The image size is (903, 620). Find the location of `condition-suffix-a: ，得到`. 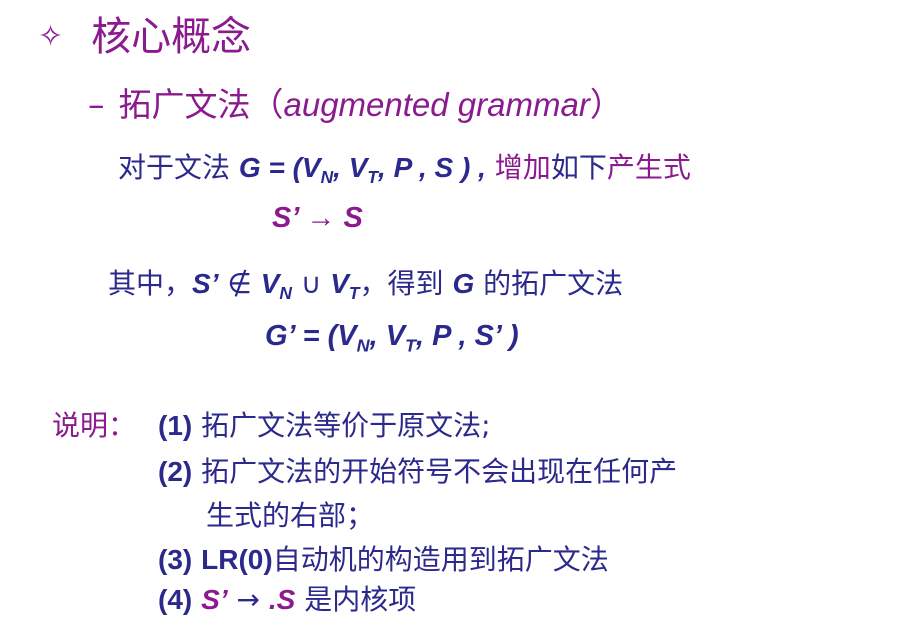

condition-suffix-a: ，得到 is located at coordinates (406, 283).